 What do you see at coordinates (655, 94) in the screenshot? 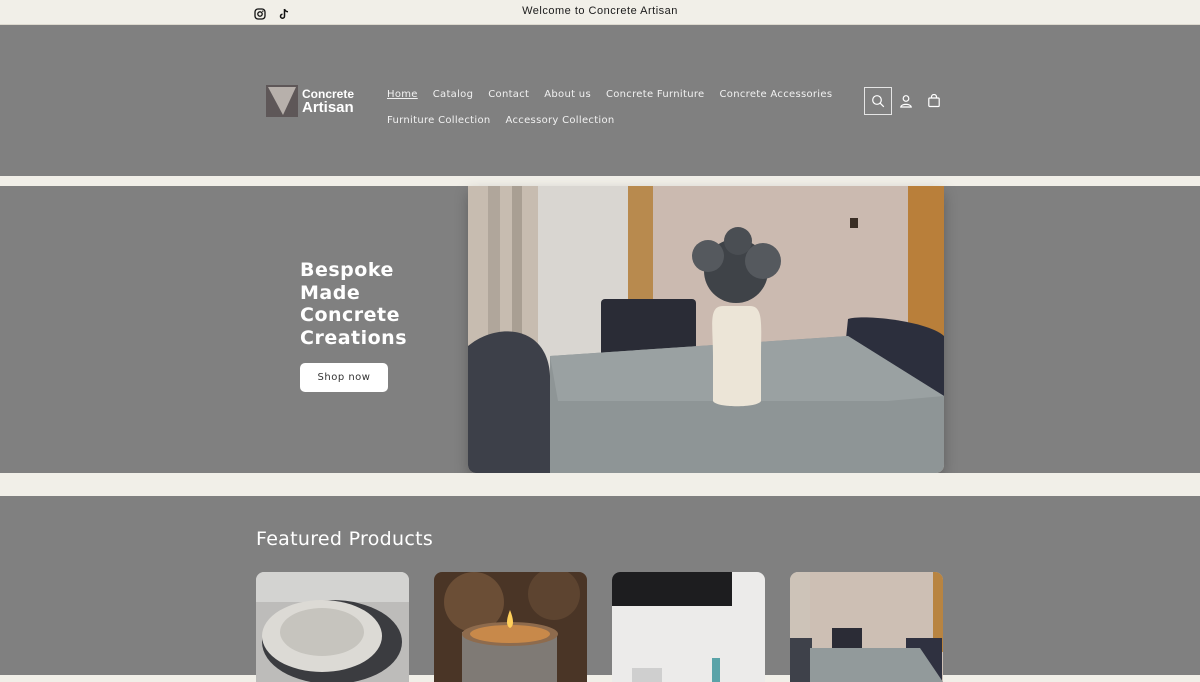
I see `nav-concrete-furniture: Concrete Furniture` at bounding box center [655, 94].